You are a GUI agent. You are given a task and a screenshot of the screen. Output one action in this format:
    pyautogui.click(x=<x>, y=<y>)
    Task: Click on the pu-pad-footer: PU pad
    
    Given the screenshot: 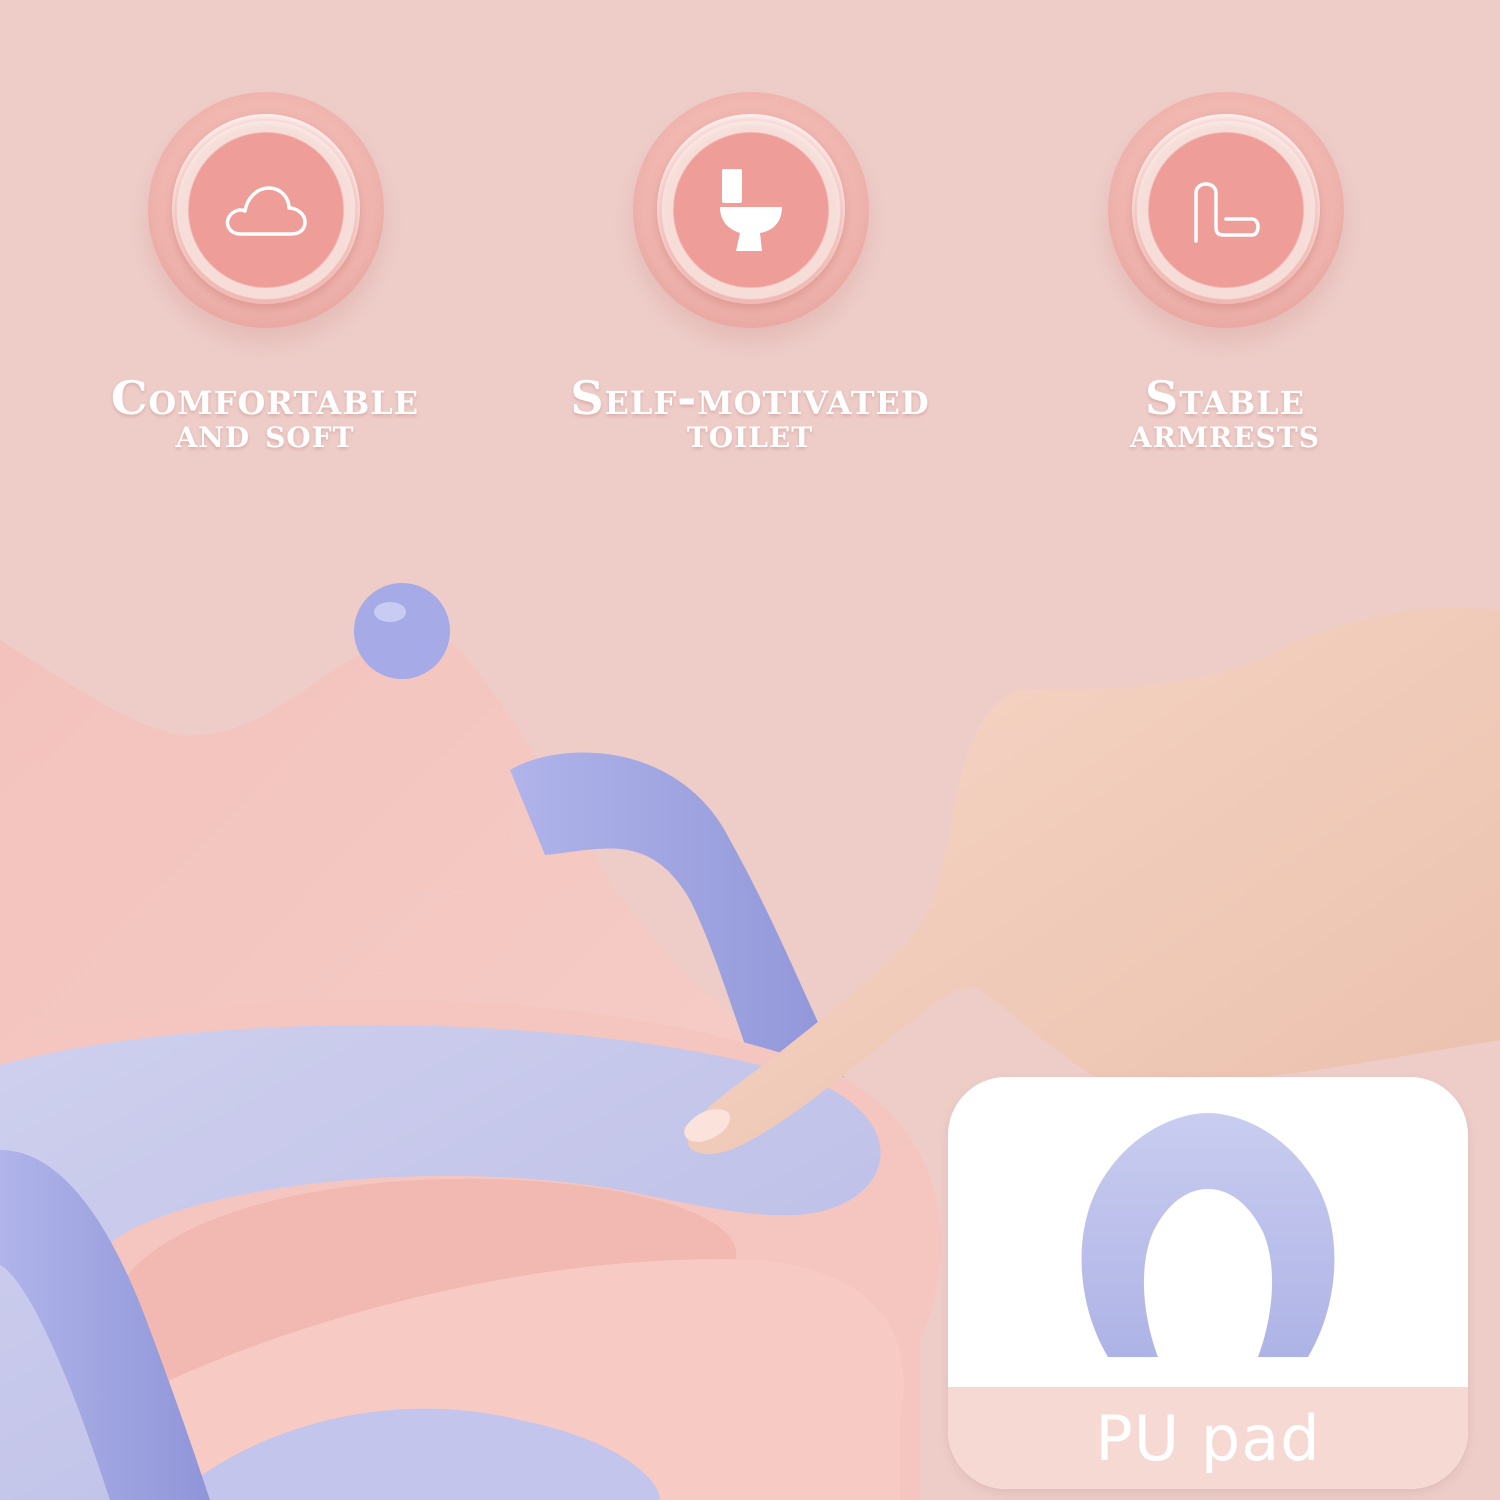 What is the action you would take?
    pyautogui.click(x=1208, y=1438)
    